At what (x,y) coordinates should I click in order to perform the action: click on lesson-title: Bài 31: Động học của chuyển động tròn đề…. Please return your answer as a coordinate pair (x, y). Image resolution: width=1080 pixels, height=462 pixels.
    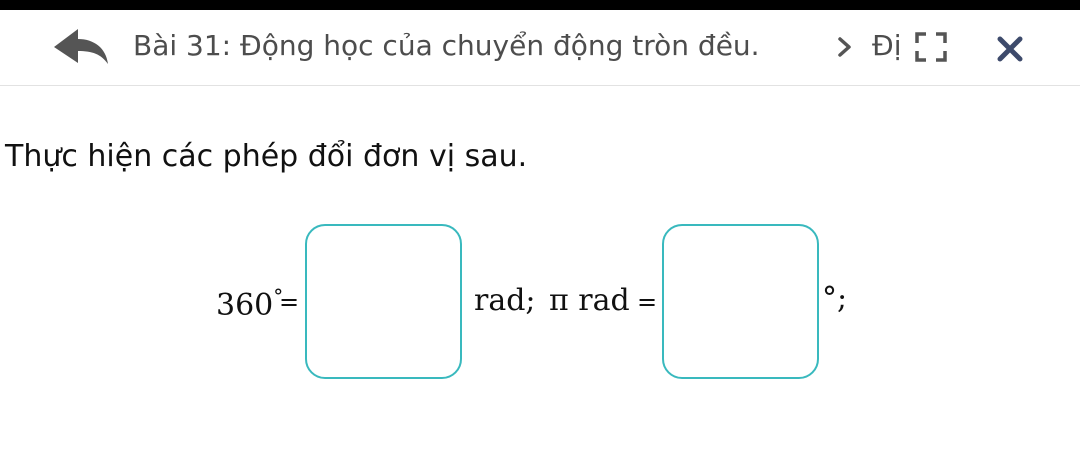
    Looking at the image, I should click on (446, 45).